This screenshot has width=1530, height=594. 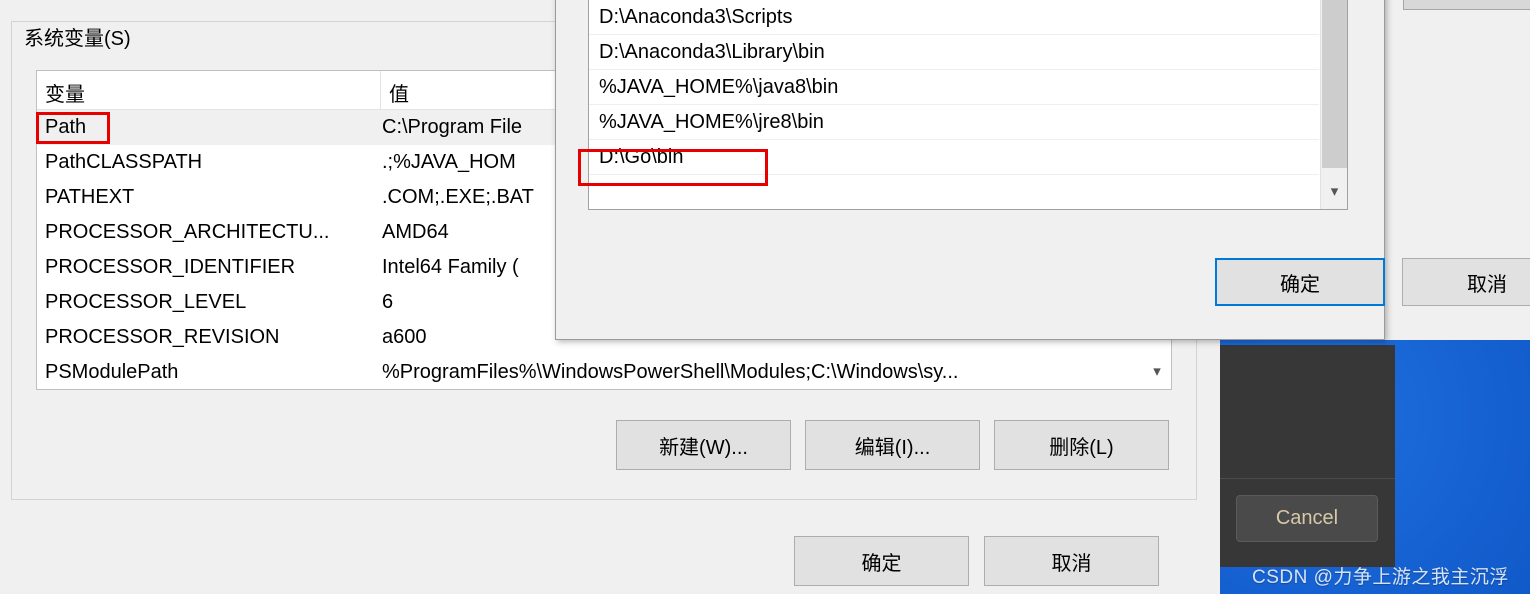 What do you see at coordinates (77, 36) in the screenshot?
I see `system-variables-label: 系统变量(S)` at bounding box center [77, 36].